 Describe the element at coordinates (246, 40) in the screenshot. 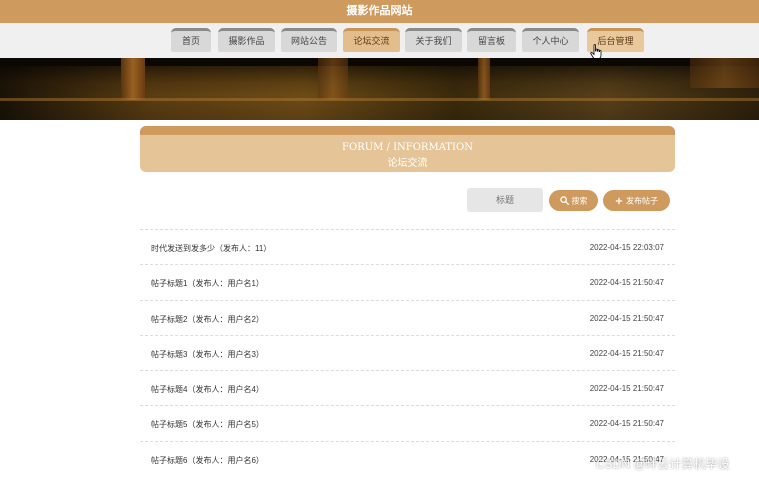

I see `nav-item-works: 摄影作品` at that location.